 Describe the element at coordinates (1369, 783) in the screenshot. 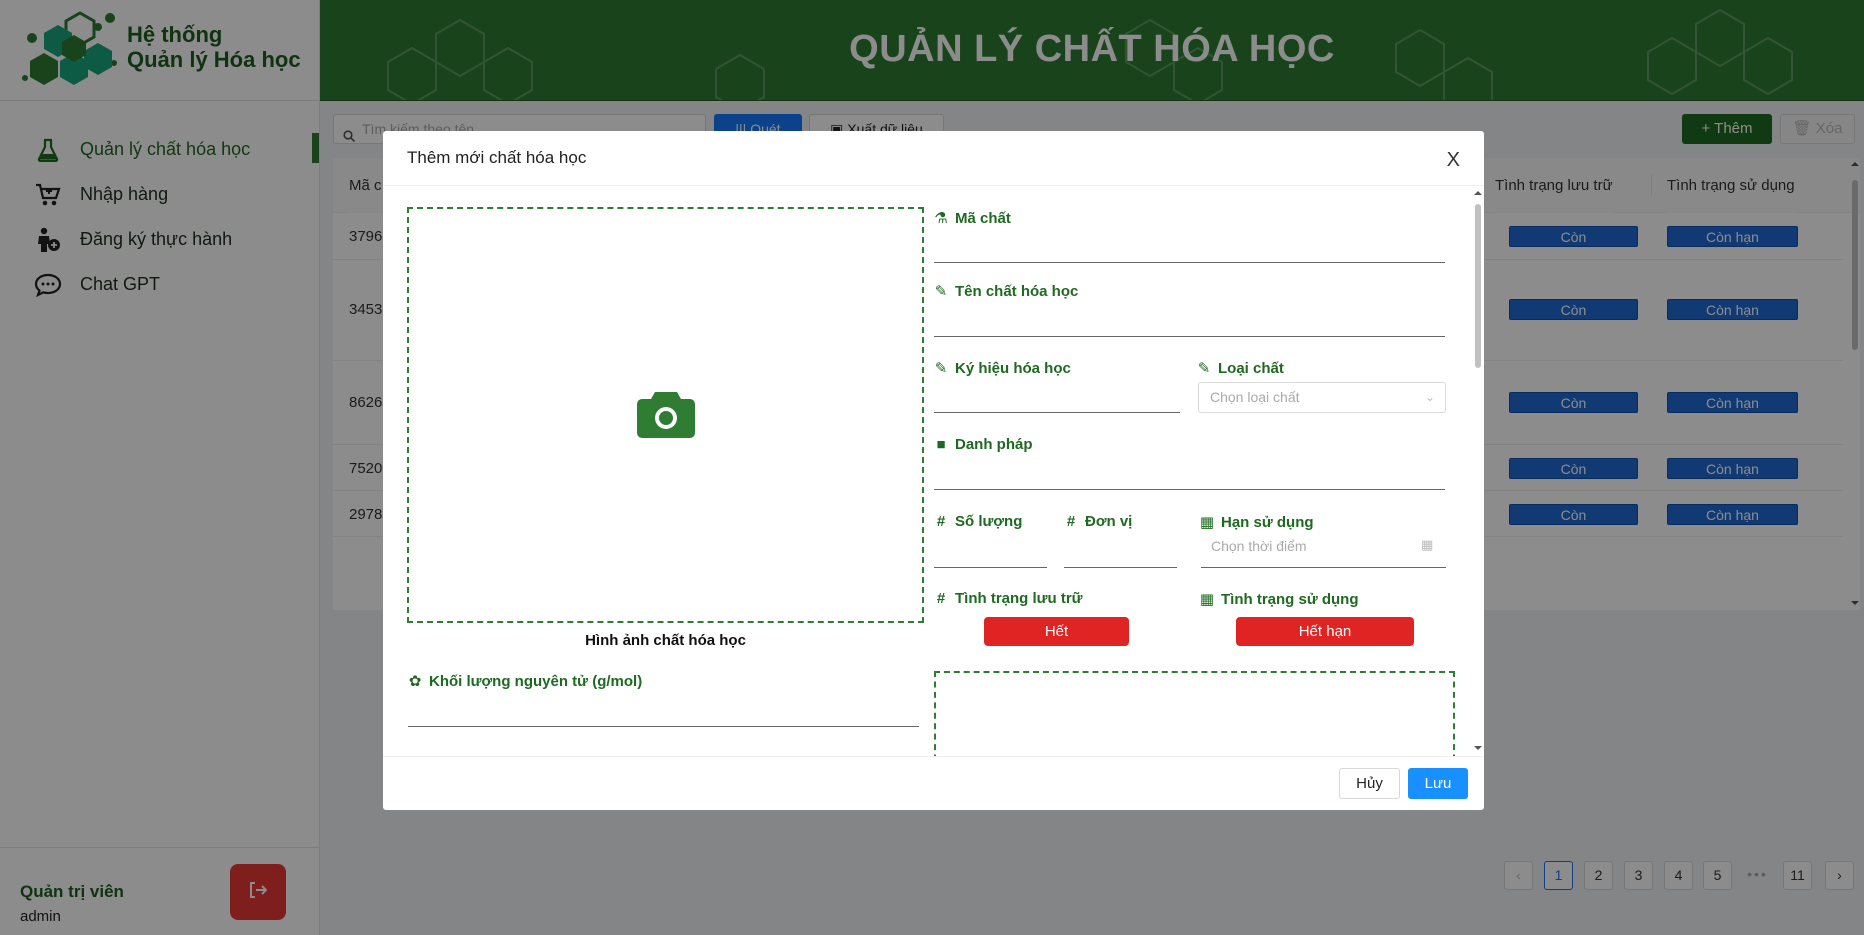

I see `cancel-button: Hủy` at that location.